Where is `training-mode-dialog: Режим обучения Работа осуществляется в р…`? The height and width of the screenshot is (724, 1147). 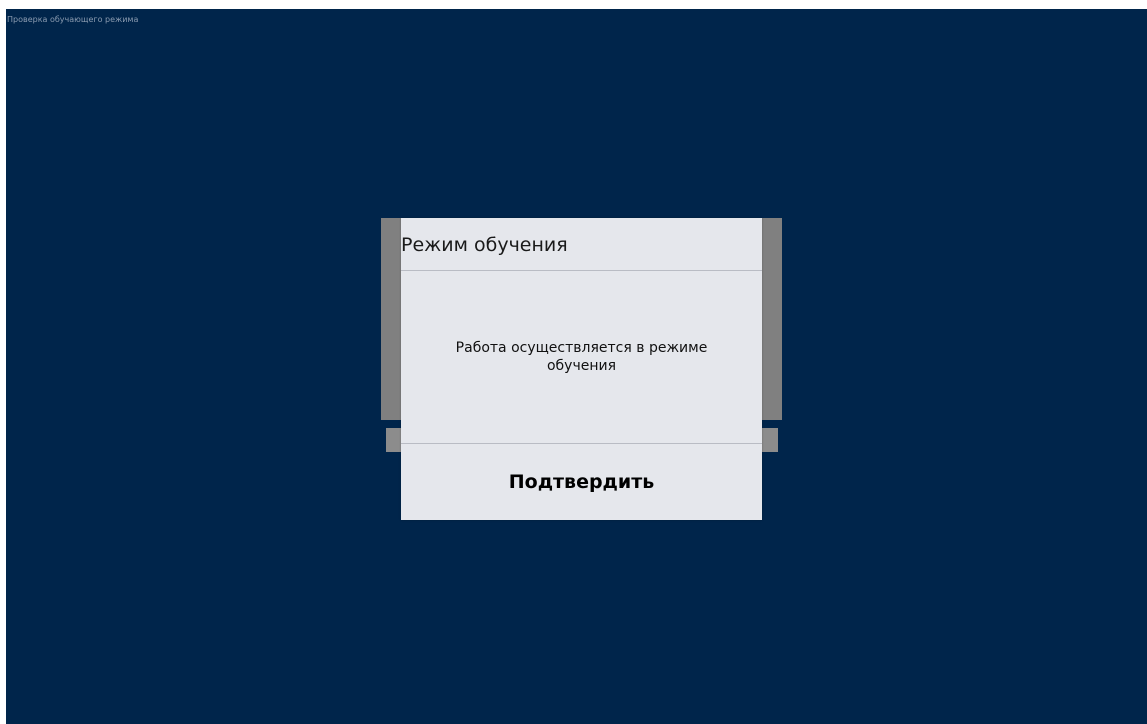
training-mode-dialog: Режим обучения Работа осуществляется в р… is located at coordinates (581, 369).